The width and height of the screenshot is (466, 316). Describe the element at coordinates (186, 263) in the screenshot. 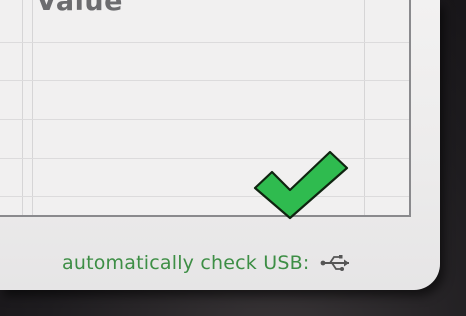

I see `usb-check-label: automatically check USB:` at that location.